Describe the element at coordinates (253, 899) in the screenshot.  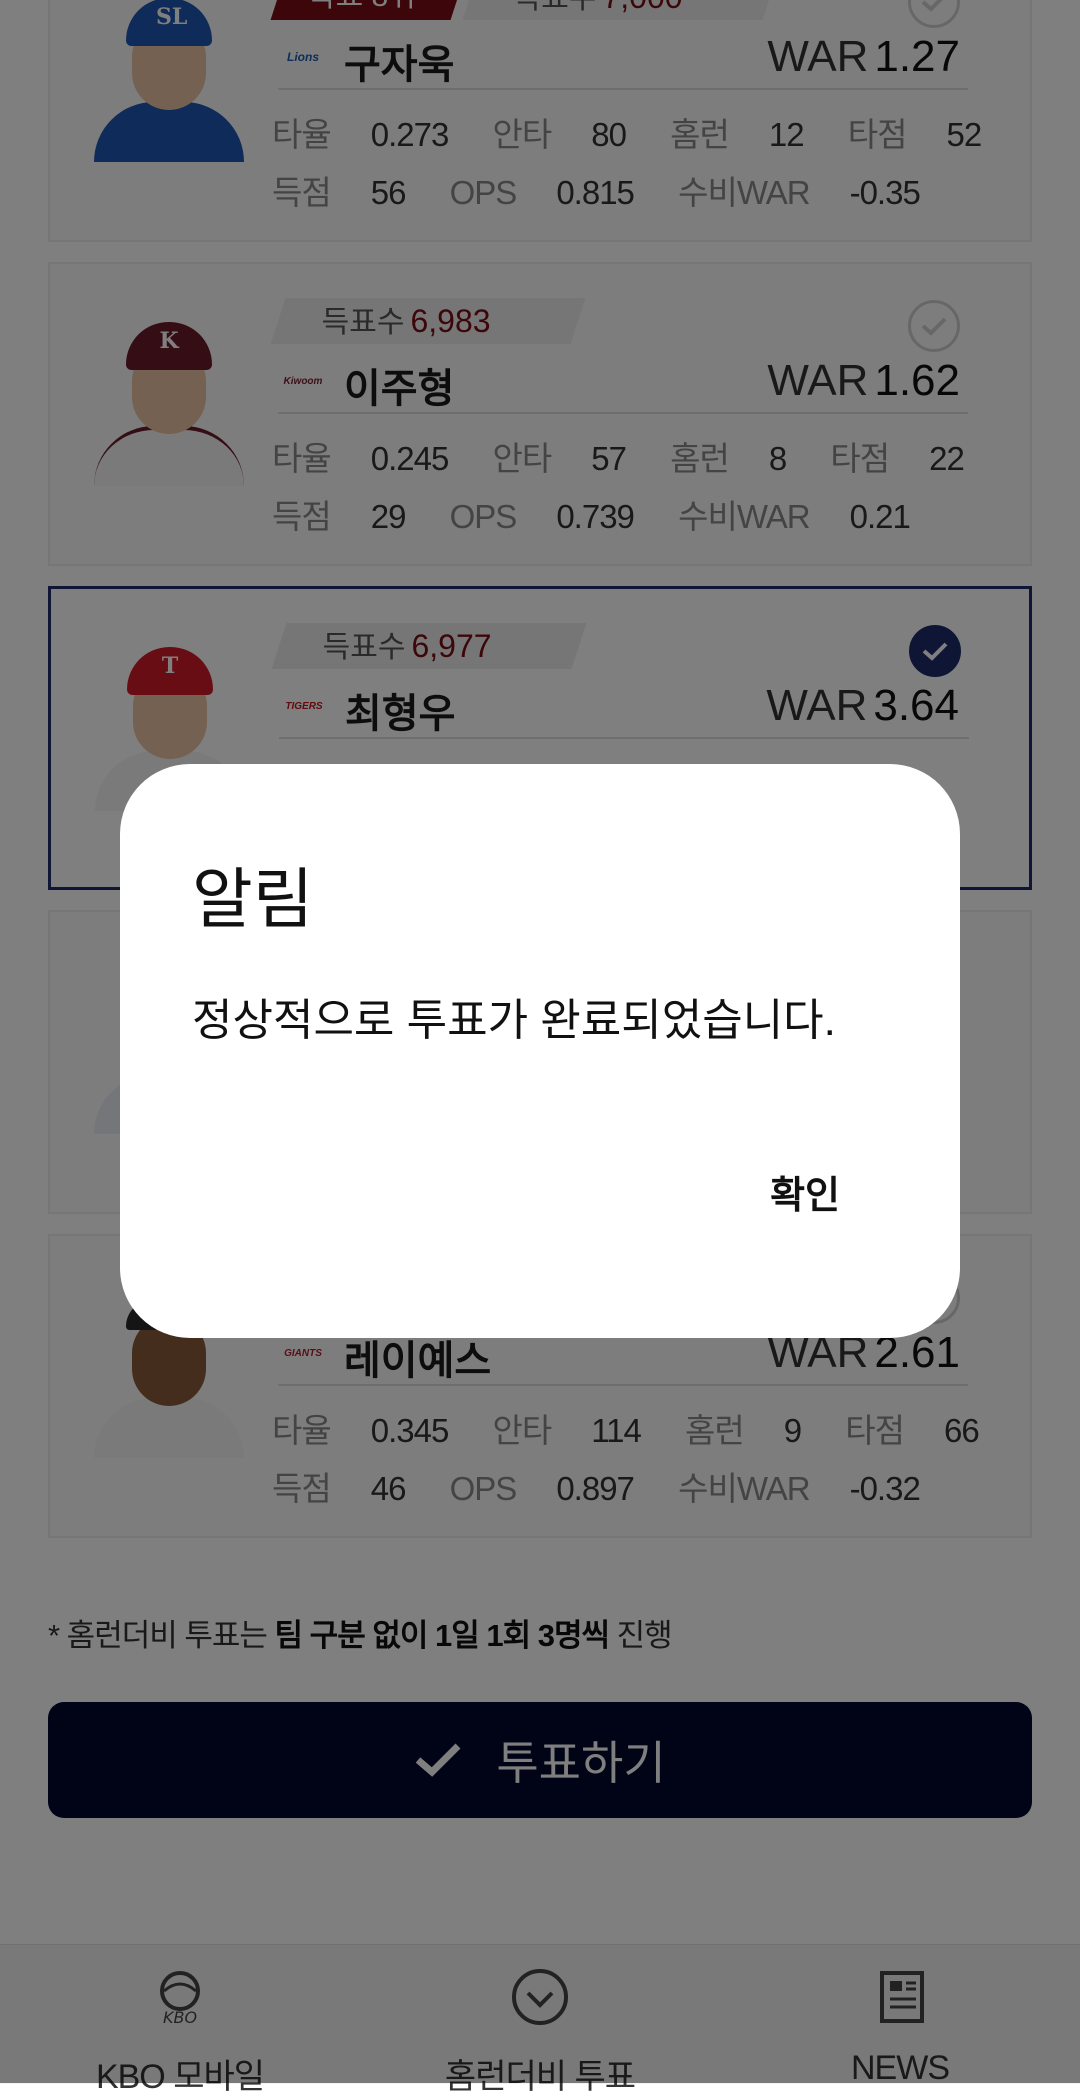
I see `dialog-title: 알림` at that location.